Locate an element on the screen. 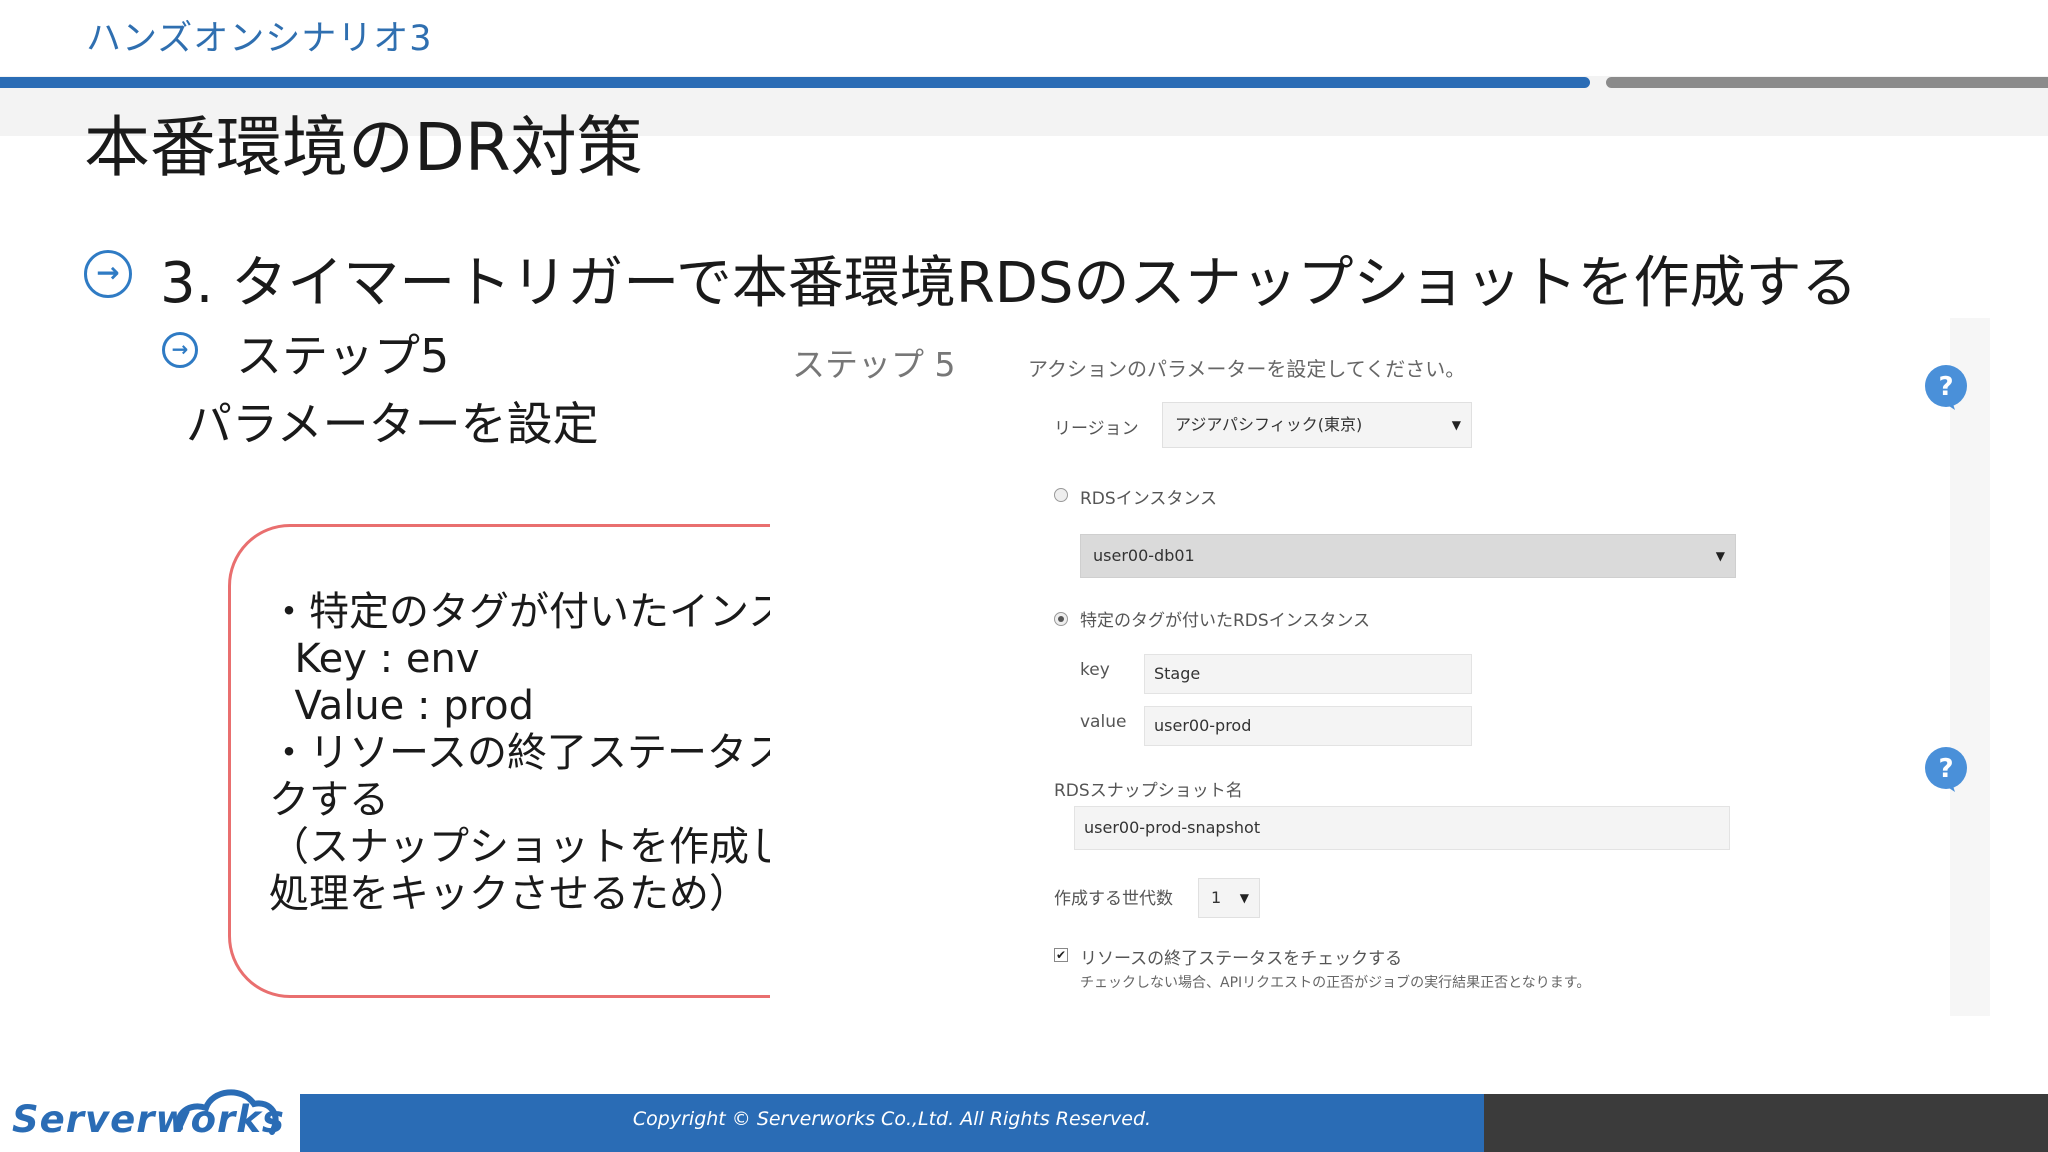  value-label: value is located at coordinates (1103, 722).